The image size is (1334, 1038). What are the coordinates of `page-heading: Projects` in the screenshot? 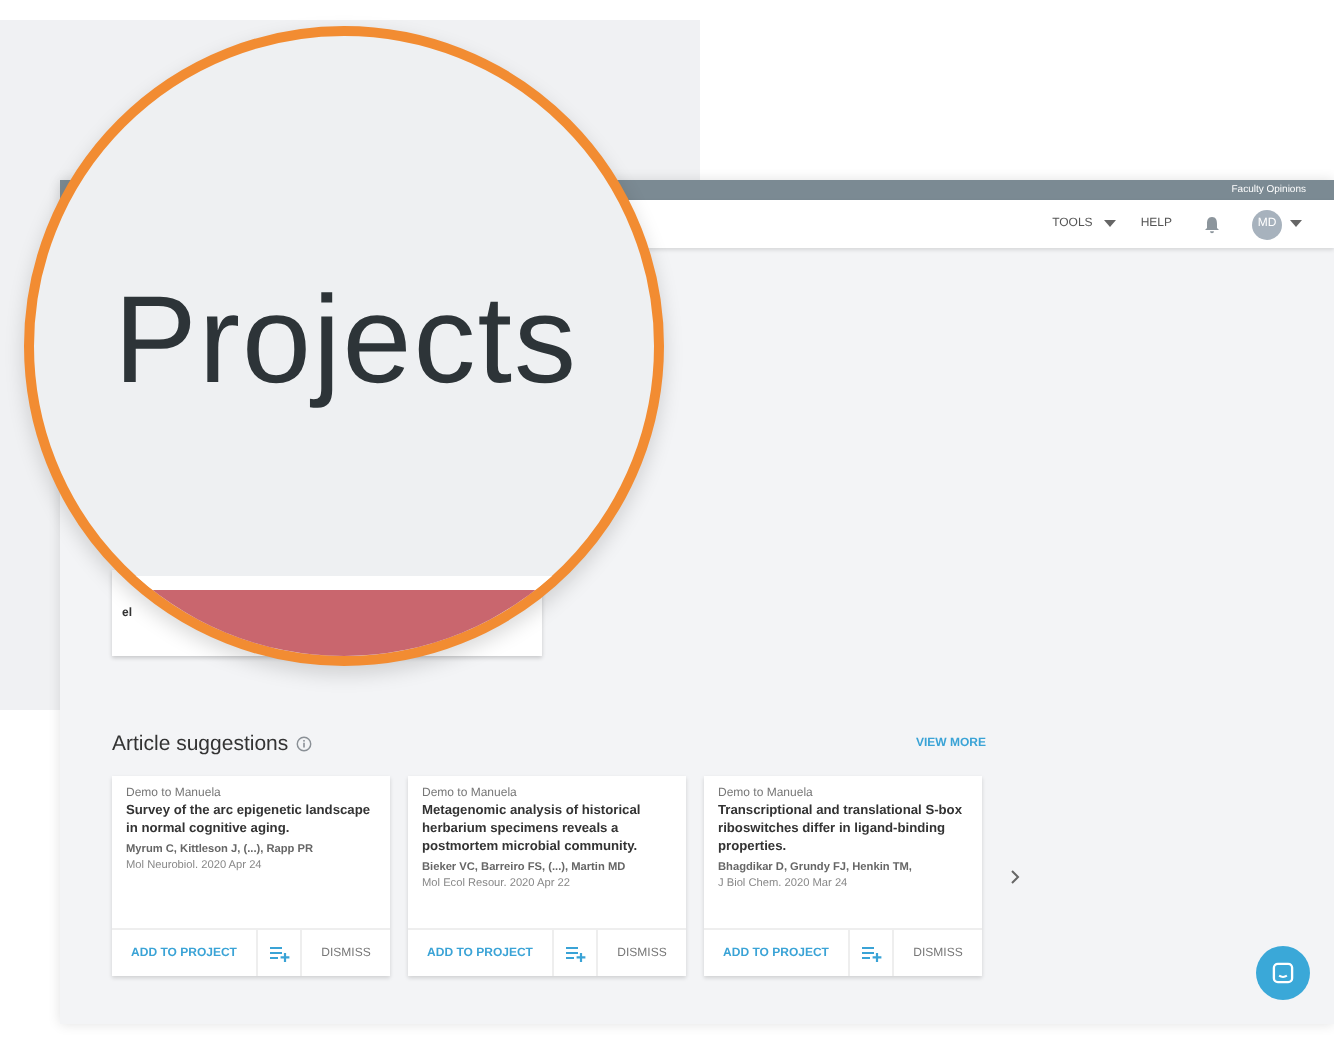 It's located at (346, 342).